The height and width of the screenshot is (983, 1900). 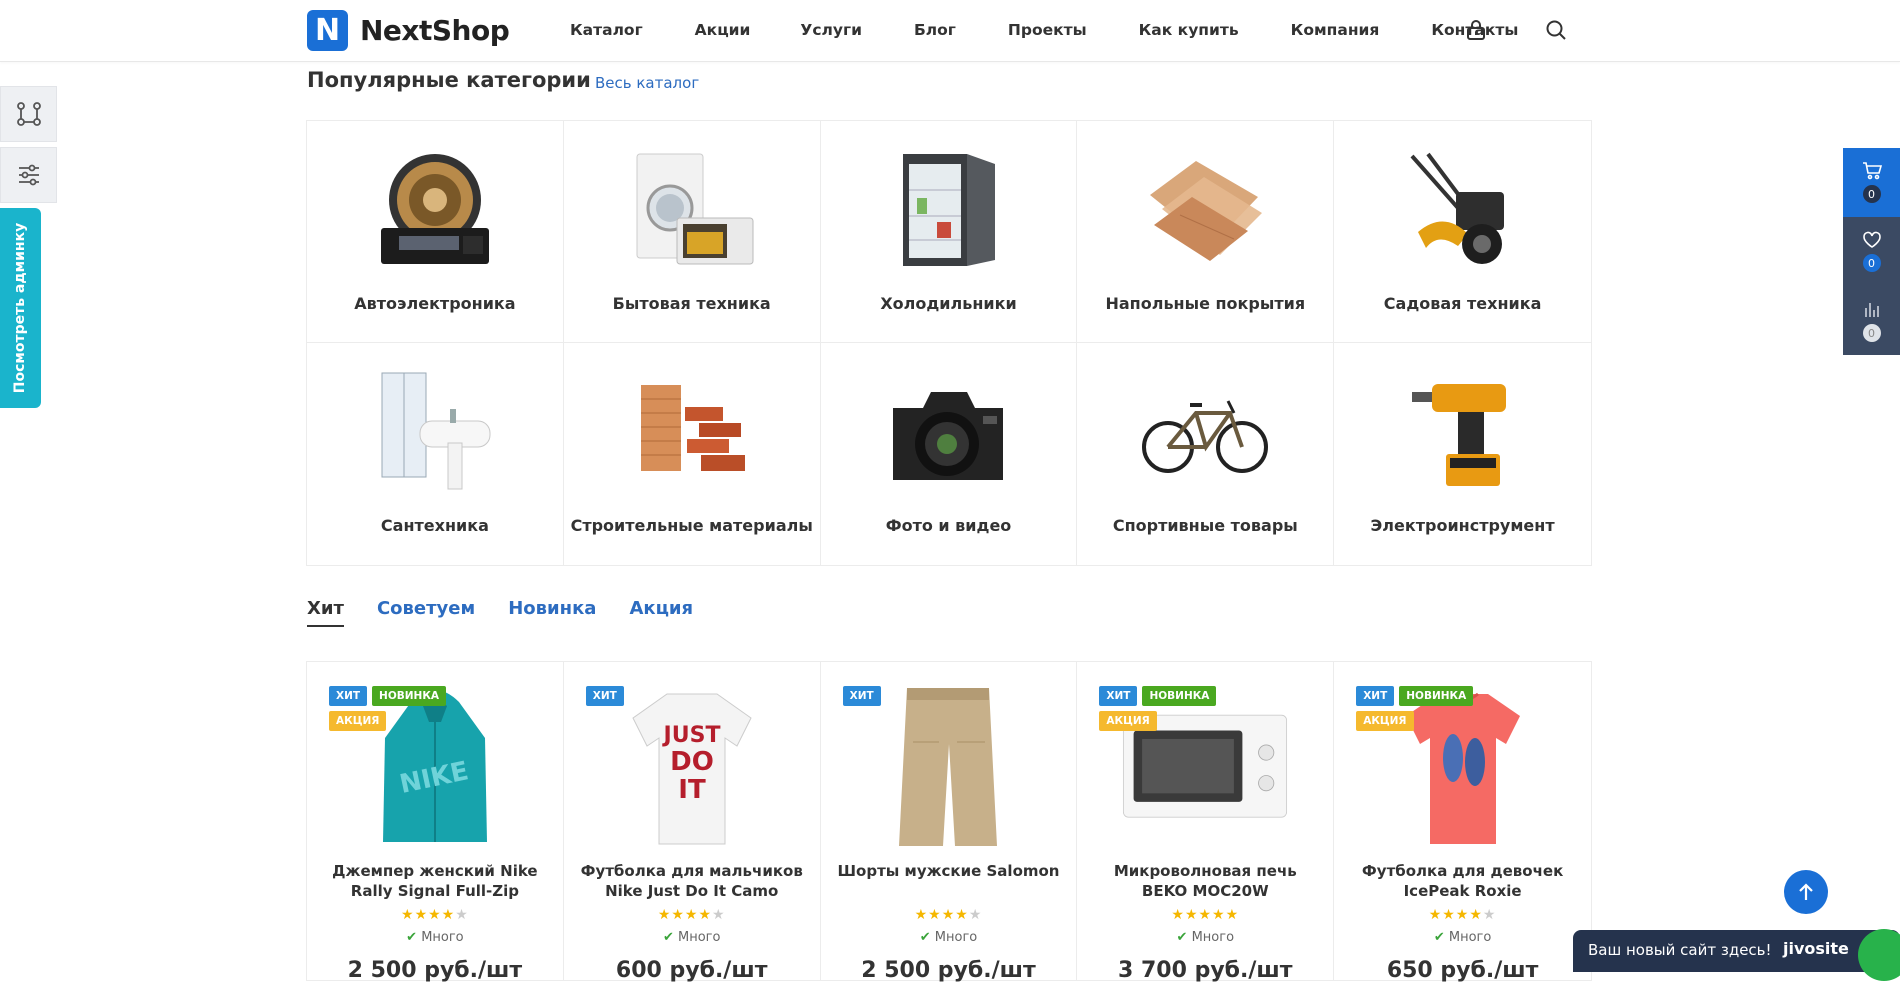 What do you see at coordinates (552, 612) in the screenshot?
I see `tab-new: Новинка` at bounding box center [552, 612].